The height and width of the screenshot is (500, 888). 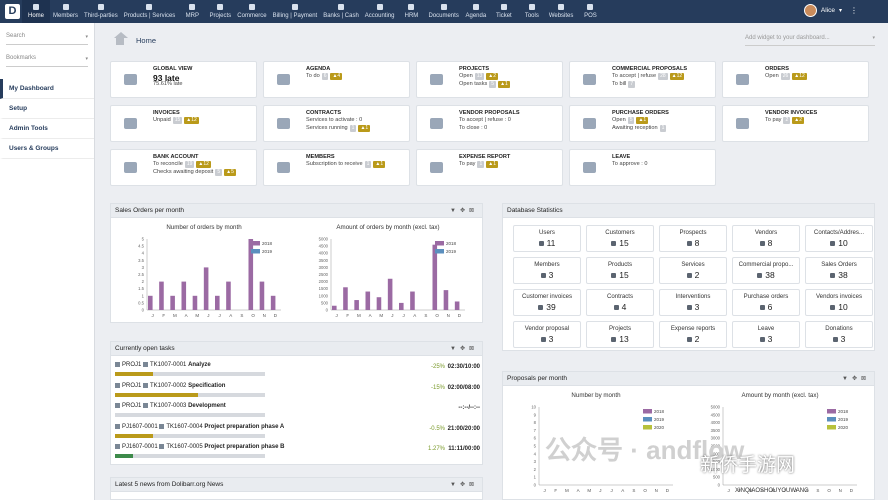 I want to click on box-line: To accept | refuse : 0, so click(x=485, y=120).